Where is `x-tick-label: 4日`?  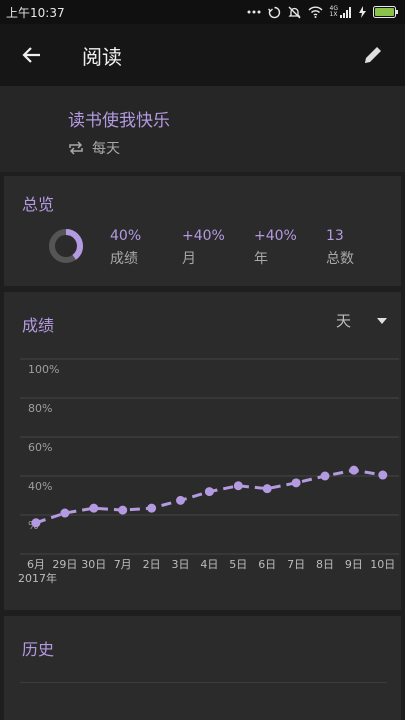 x-tick-label: 4日 is located at coordinates (209, 564).